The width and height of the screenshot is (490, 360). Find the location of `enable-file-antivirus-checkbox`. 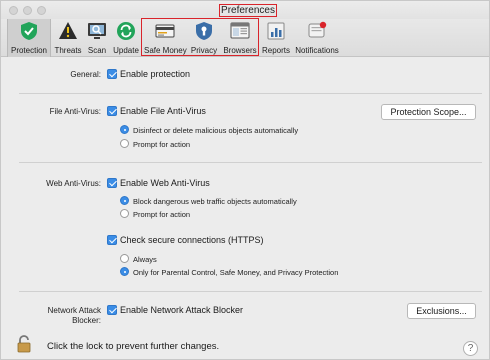

enable-file-antivirus-checkbox is located at coordinates (112, 111).